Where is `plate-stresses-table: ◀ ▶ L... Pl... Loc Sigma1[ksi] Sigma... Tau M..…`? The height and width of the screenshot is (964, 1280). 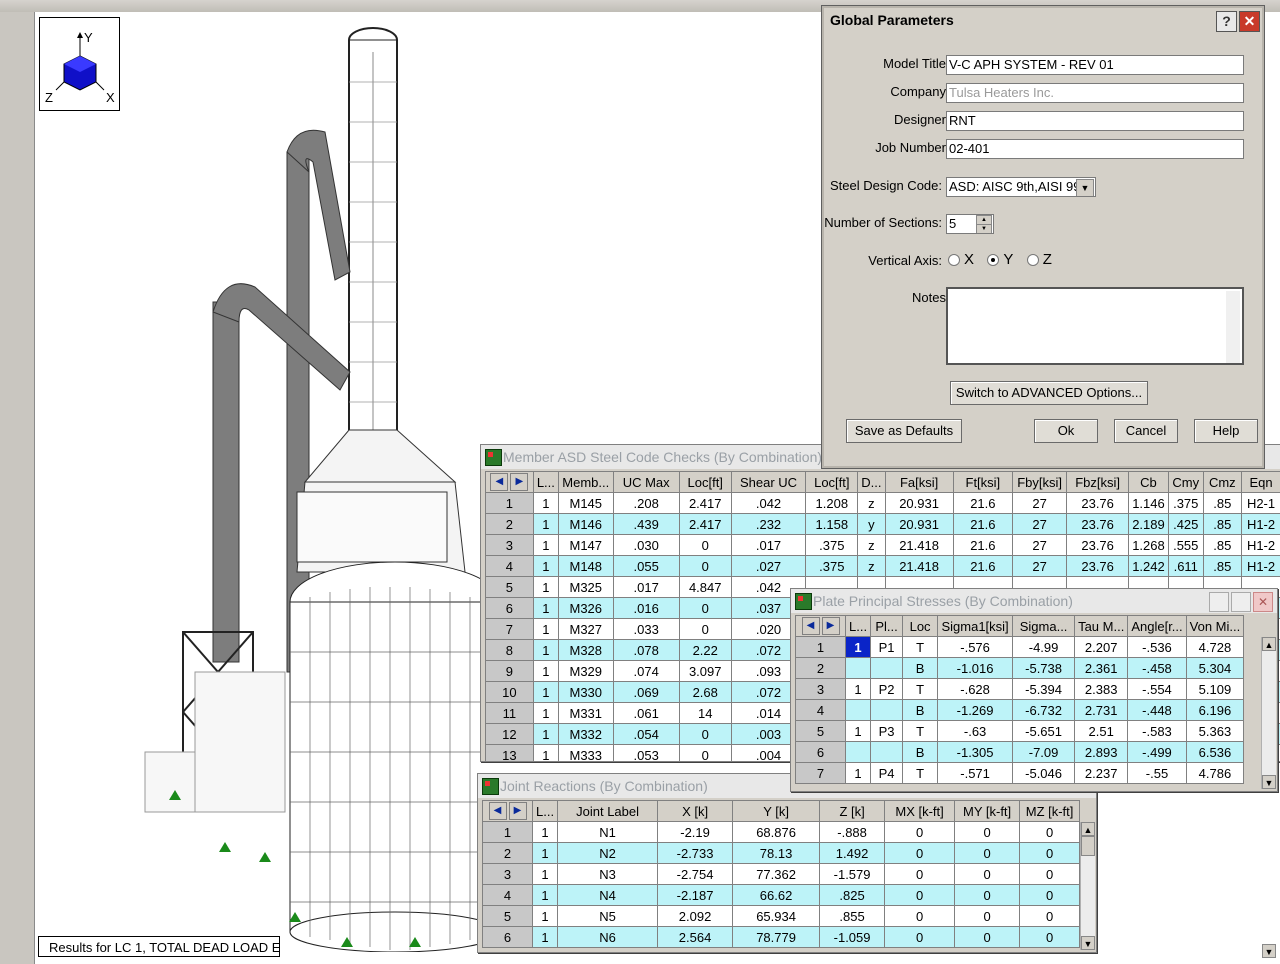
plate-stresses-table: ◀ ▶ L... Pl... Loc Sigma1[ksi] Sigma... Tau M..… is located at coordinates (1020, 699).